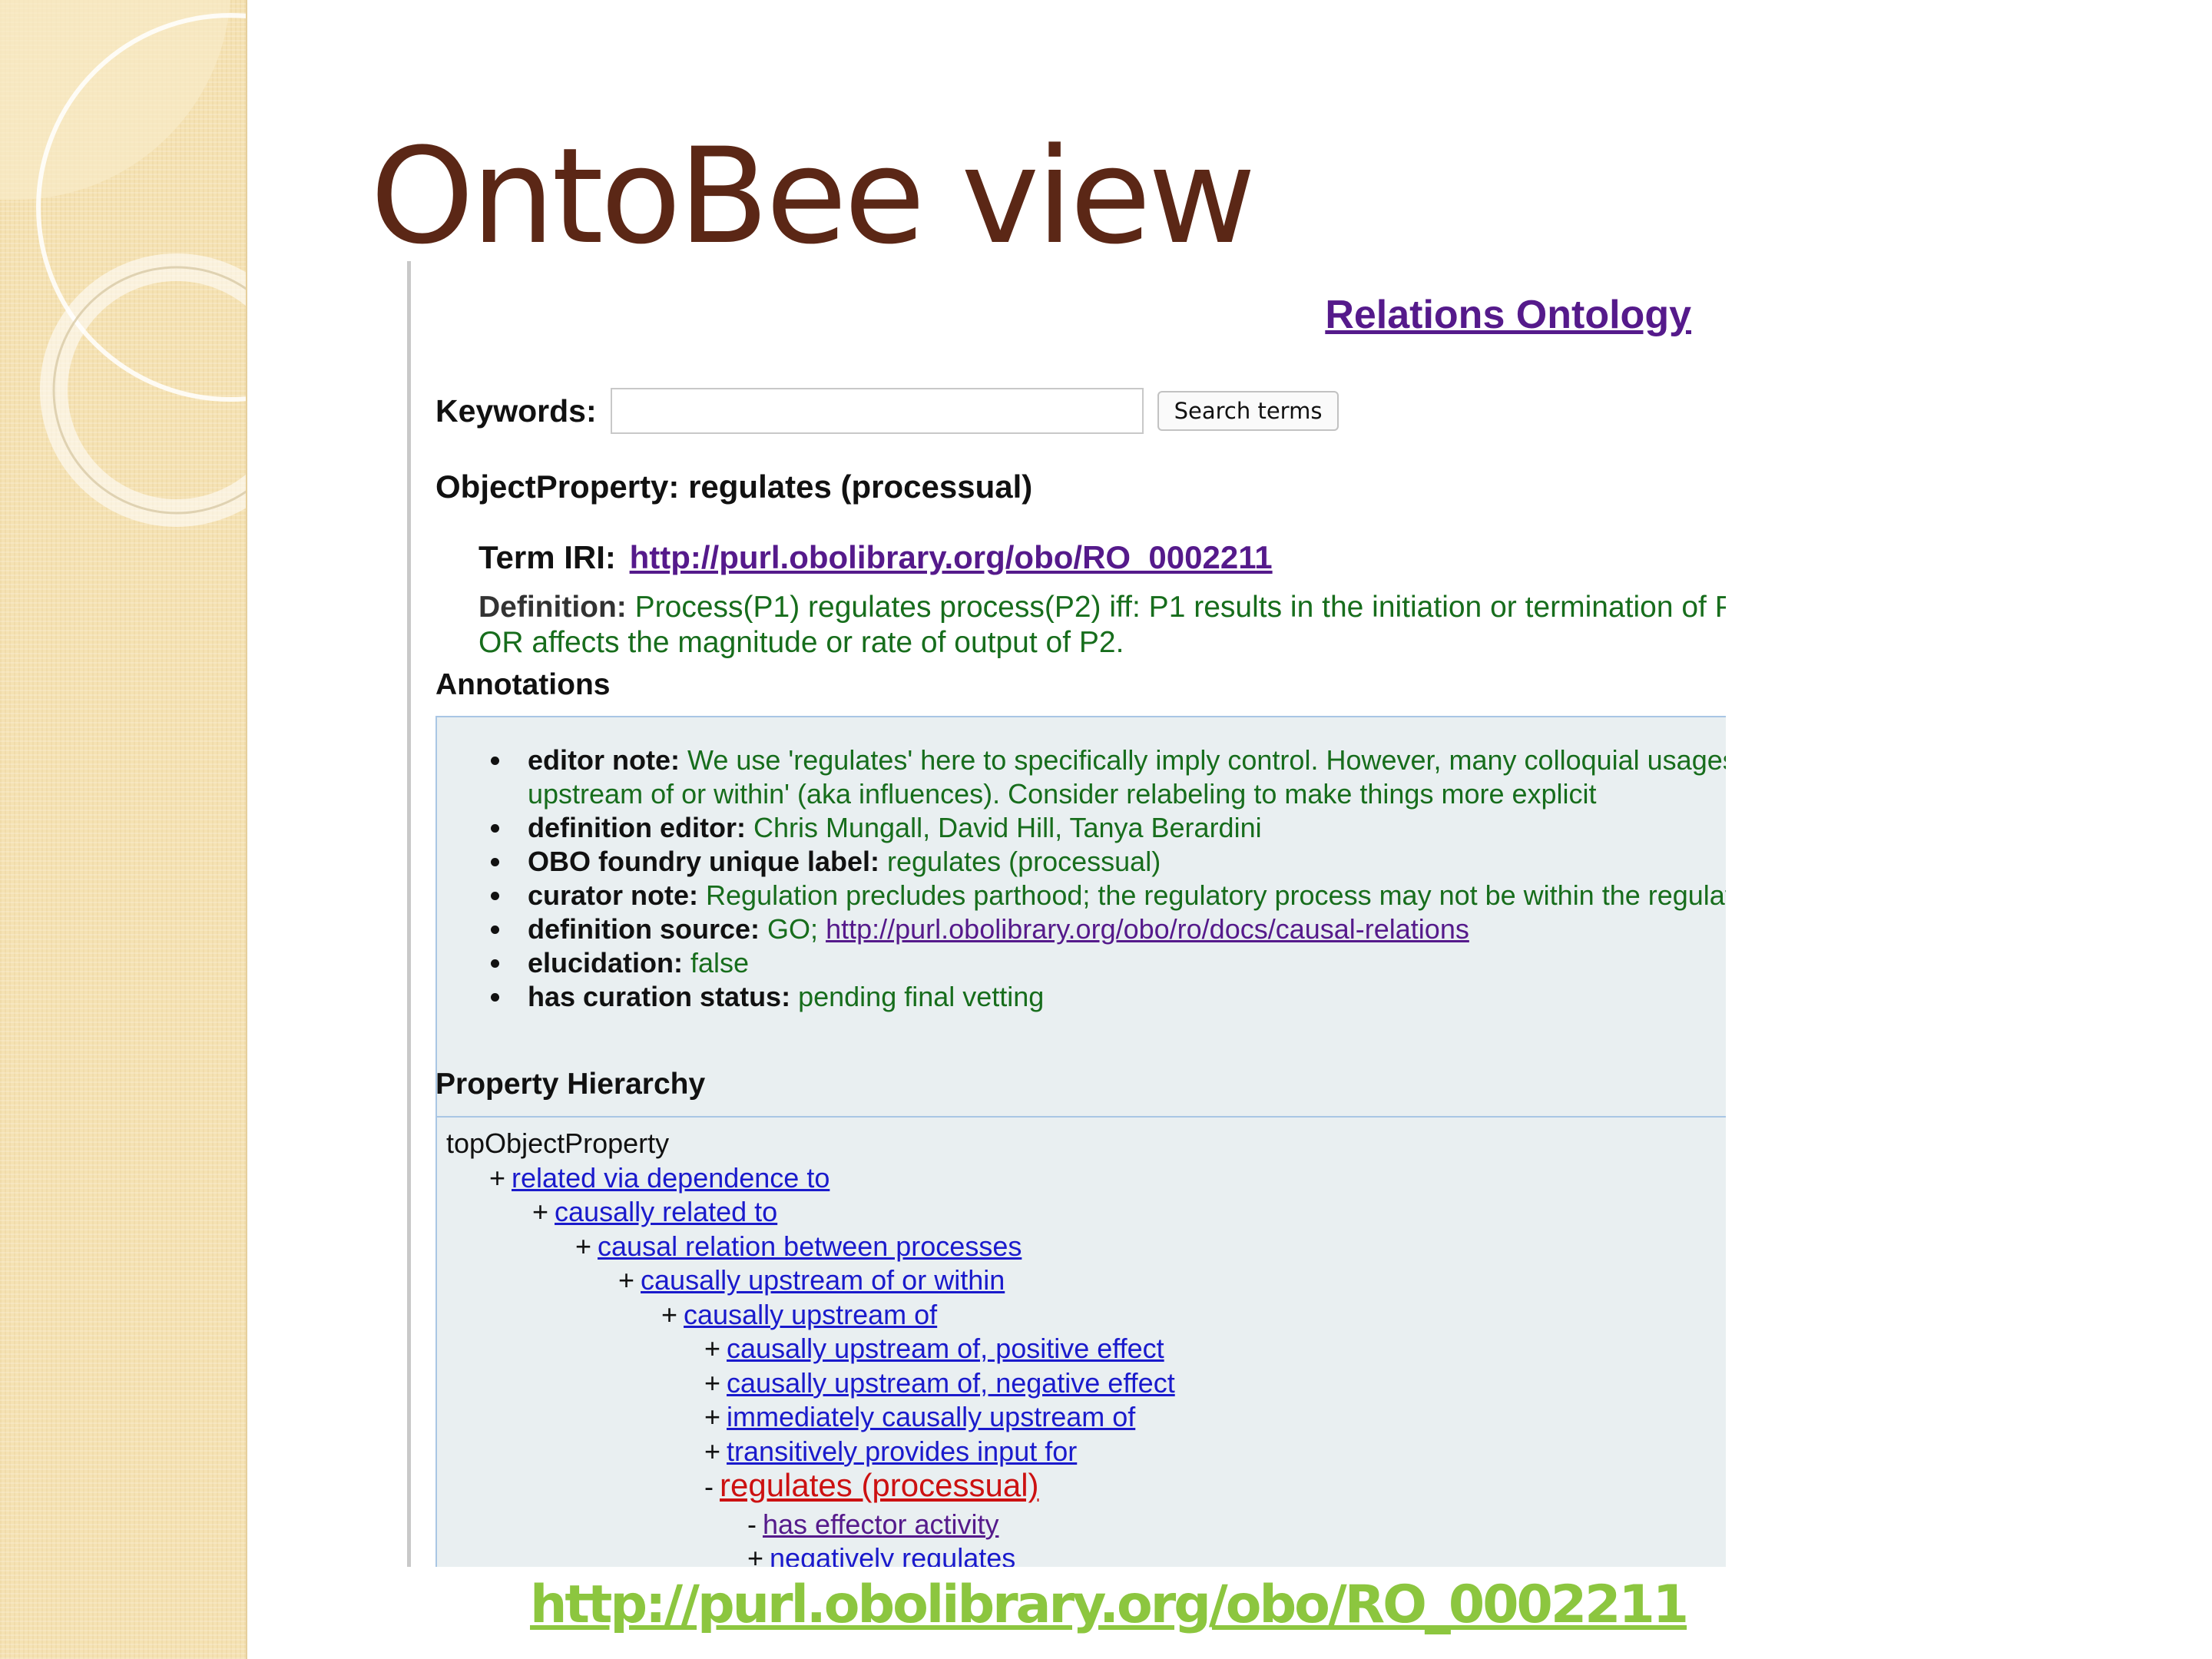 This screenshot has height=1659, width=2212. What do you see at coordinates (516, 411) in the screenshot?
I see `keywords-label: Keywords:` at bounding box center [516, 411].